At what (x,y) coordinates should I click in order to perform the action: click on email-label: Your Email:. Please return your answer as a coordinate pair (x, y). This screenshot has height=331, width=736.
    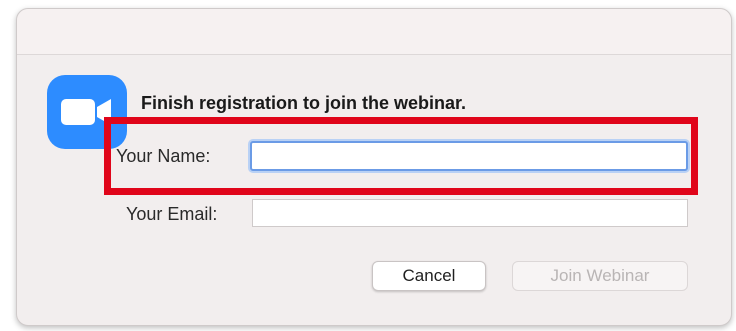
    Looking at the image, I should click on (172, 214).